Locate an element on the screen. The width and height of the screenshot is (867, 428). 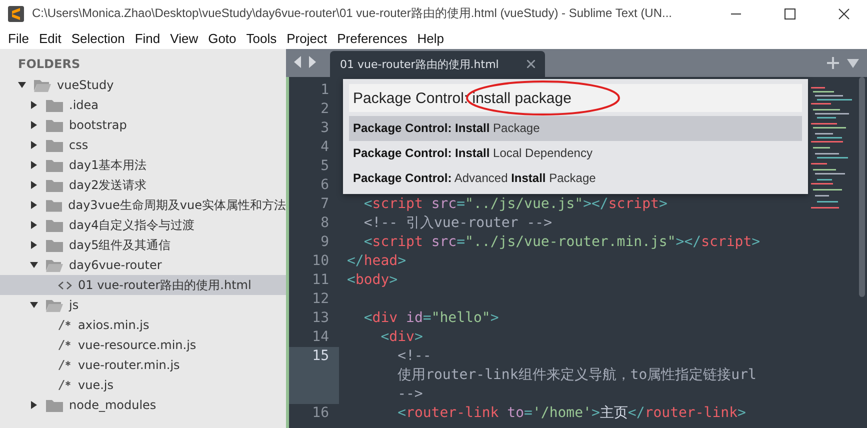
line-number: 4 is located at coordinates (325, 147).